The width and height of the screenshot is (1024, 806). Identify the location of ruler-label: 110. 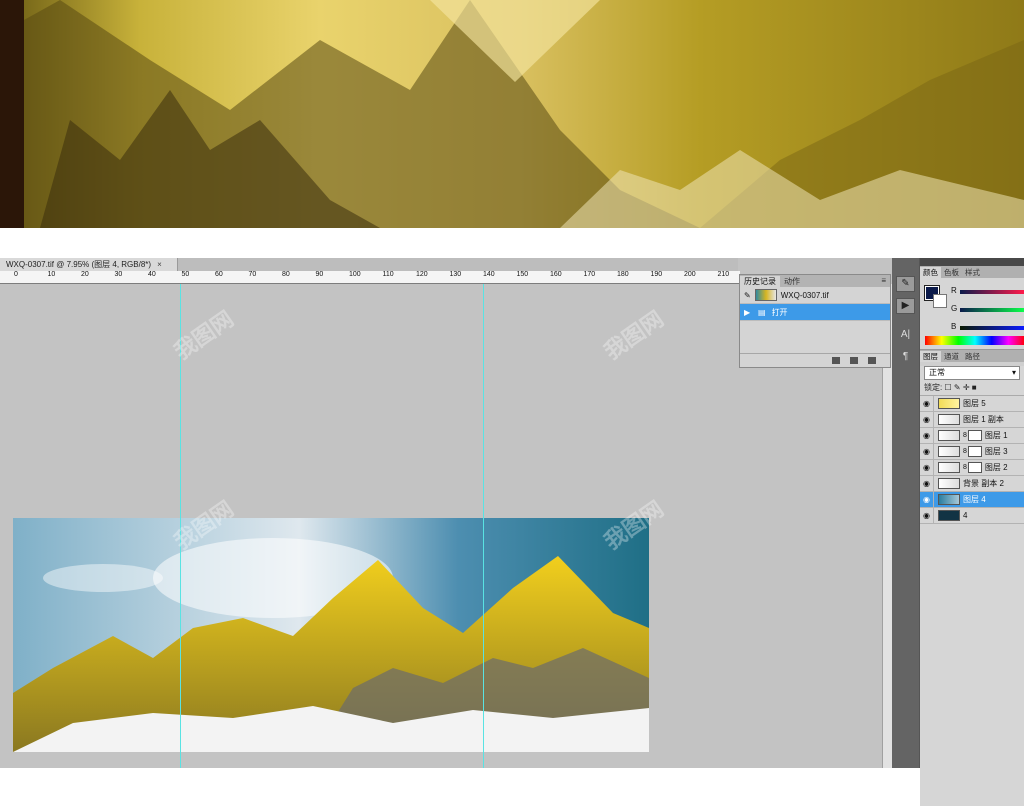
(388, 274).